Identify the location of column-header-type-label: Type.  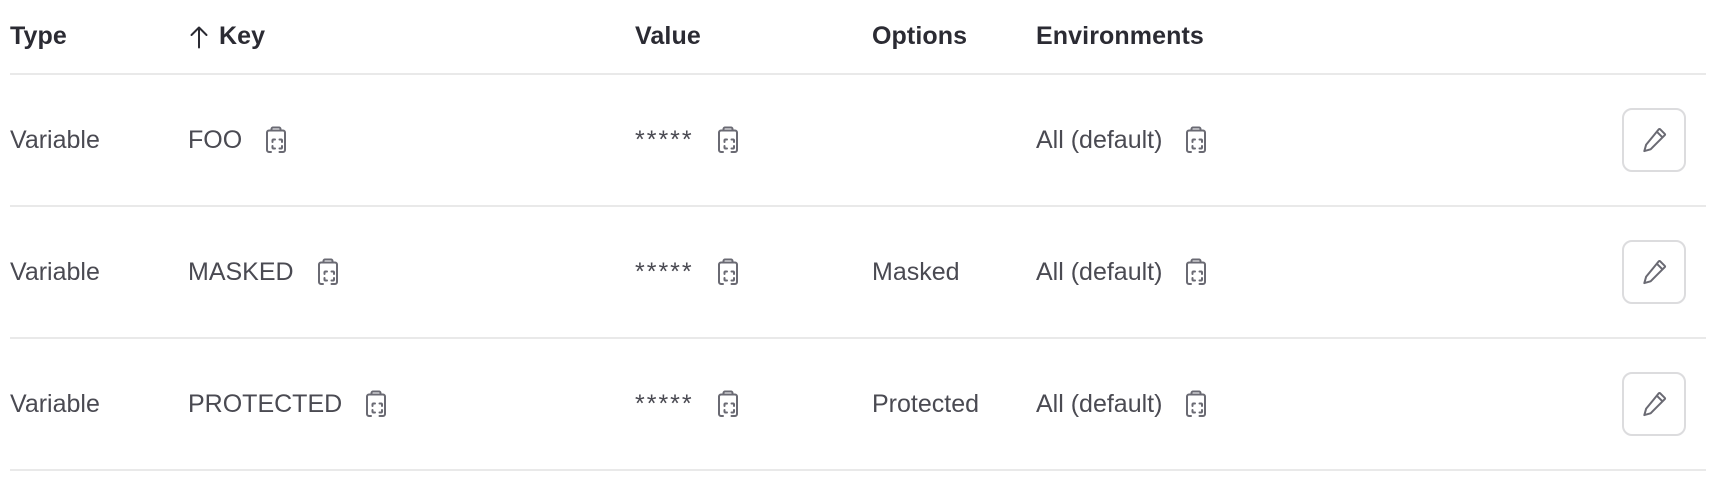
(38, 36).